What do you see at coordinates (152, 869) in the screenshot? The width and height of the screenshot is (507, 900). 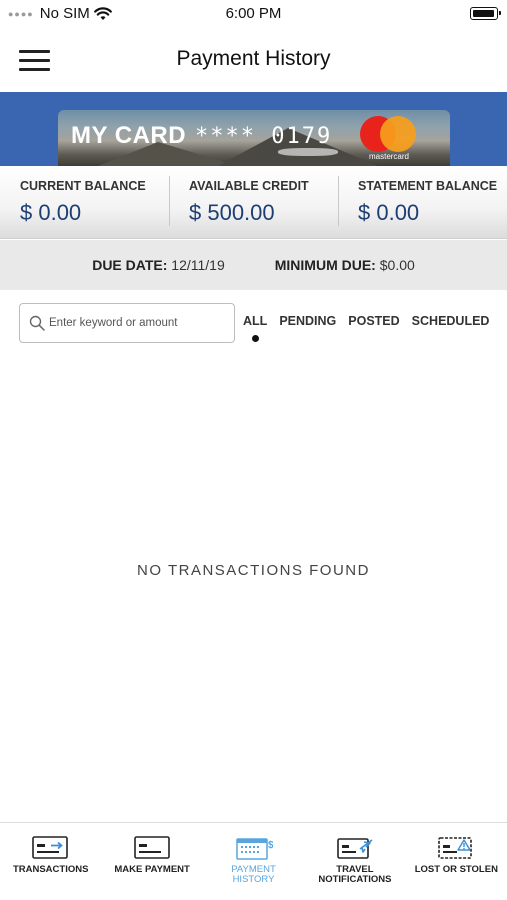 I see `tab-label: MAKE PAYMENT` at bounding box center [152, 869].